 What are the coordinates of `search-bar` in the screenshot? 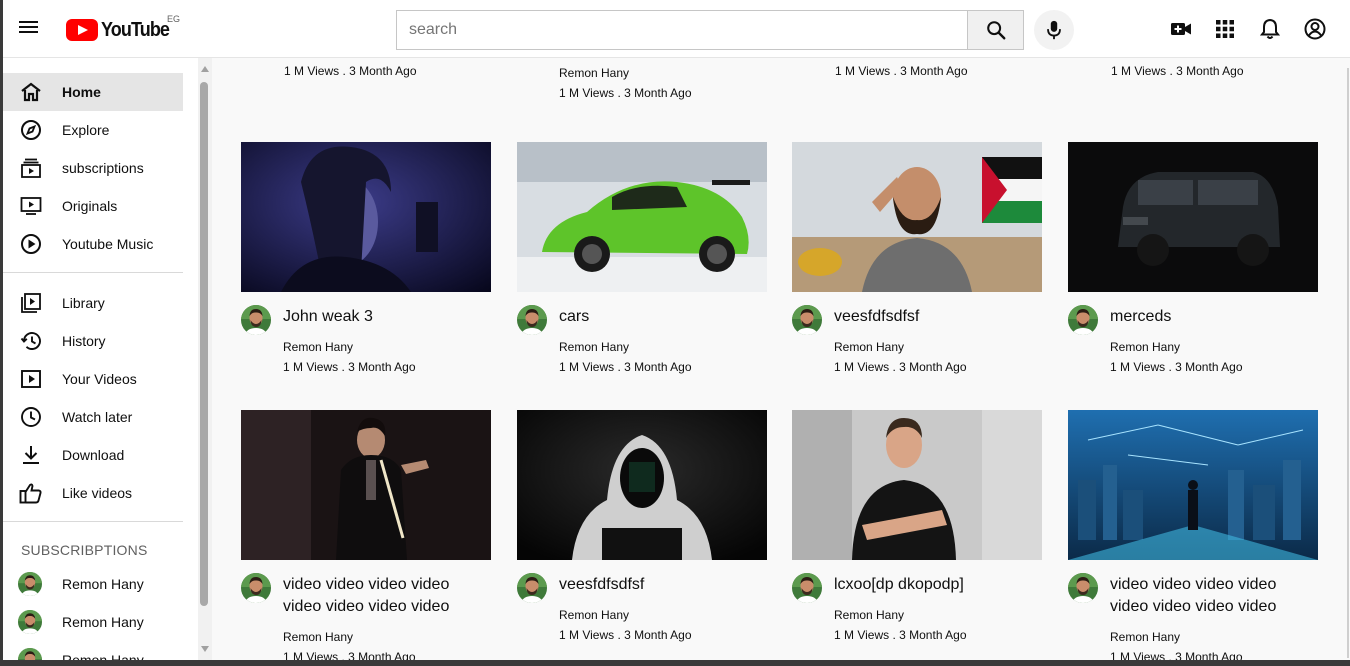 It's located at (710, 30).